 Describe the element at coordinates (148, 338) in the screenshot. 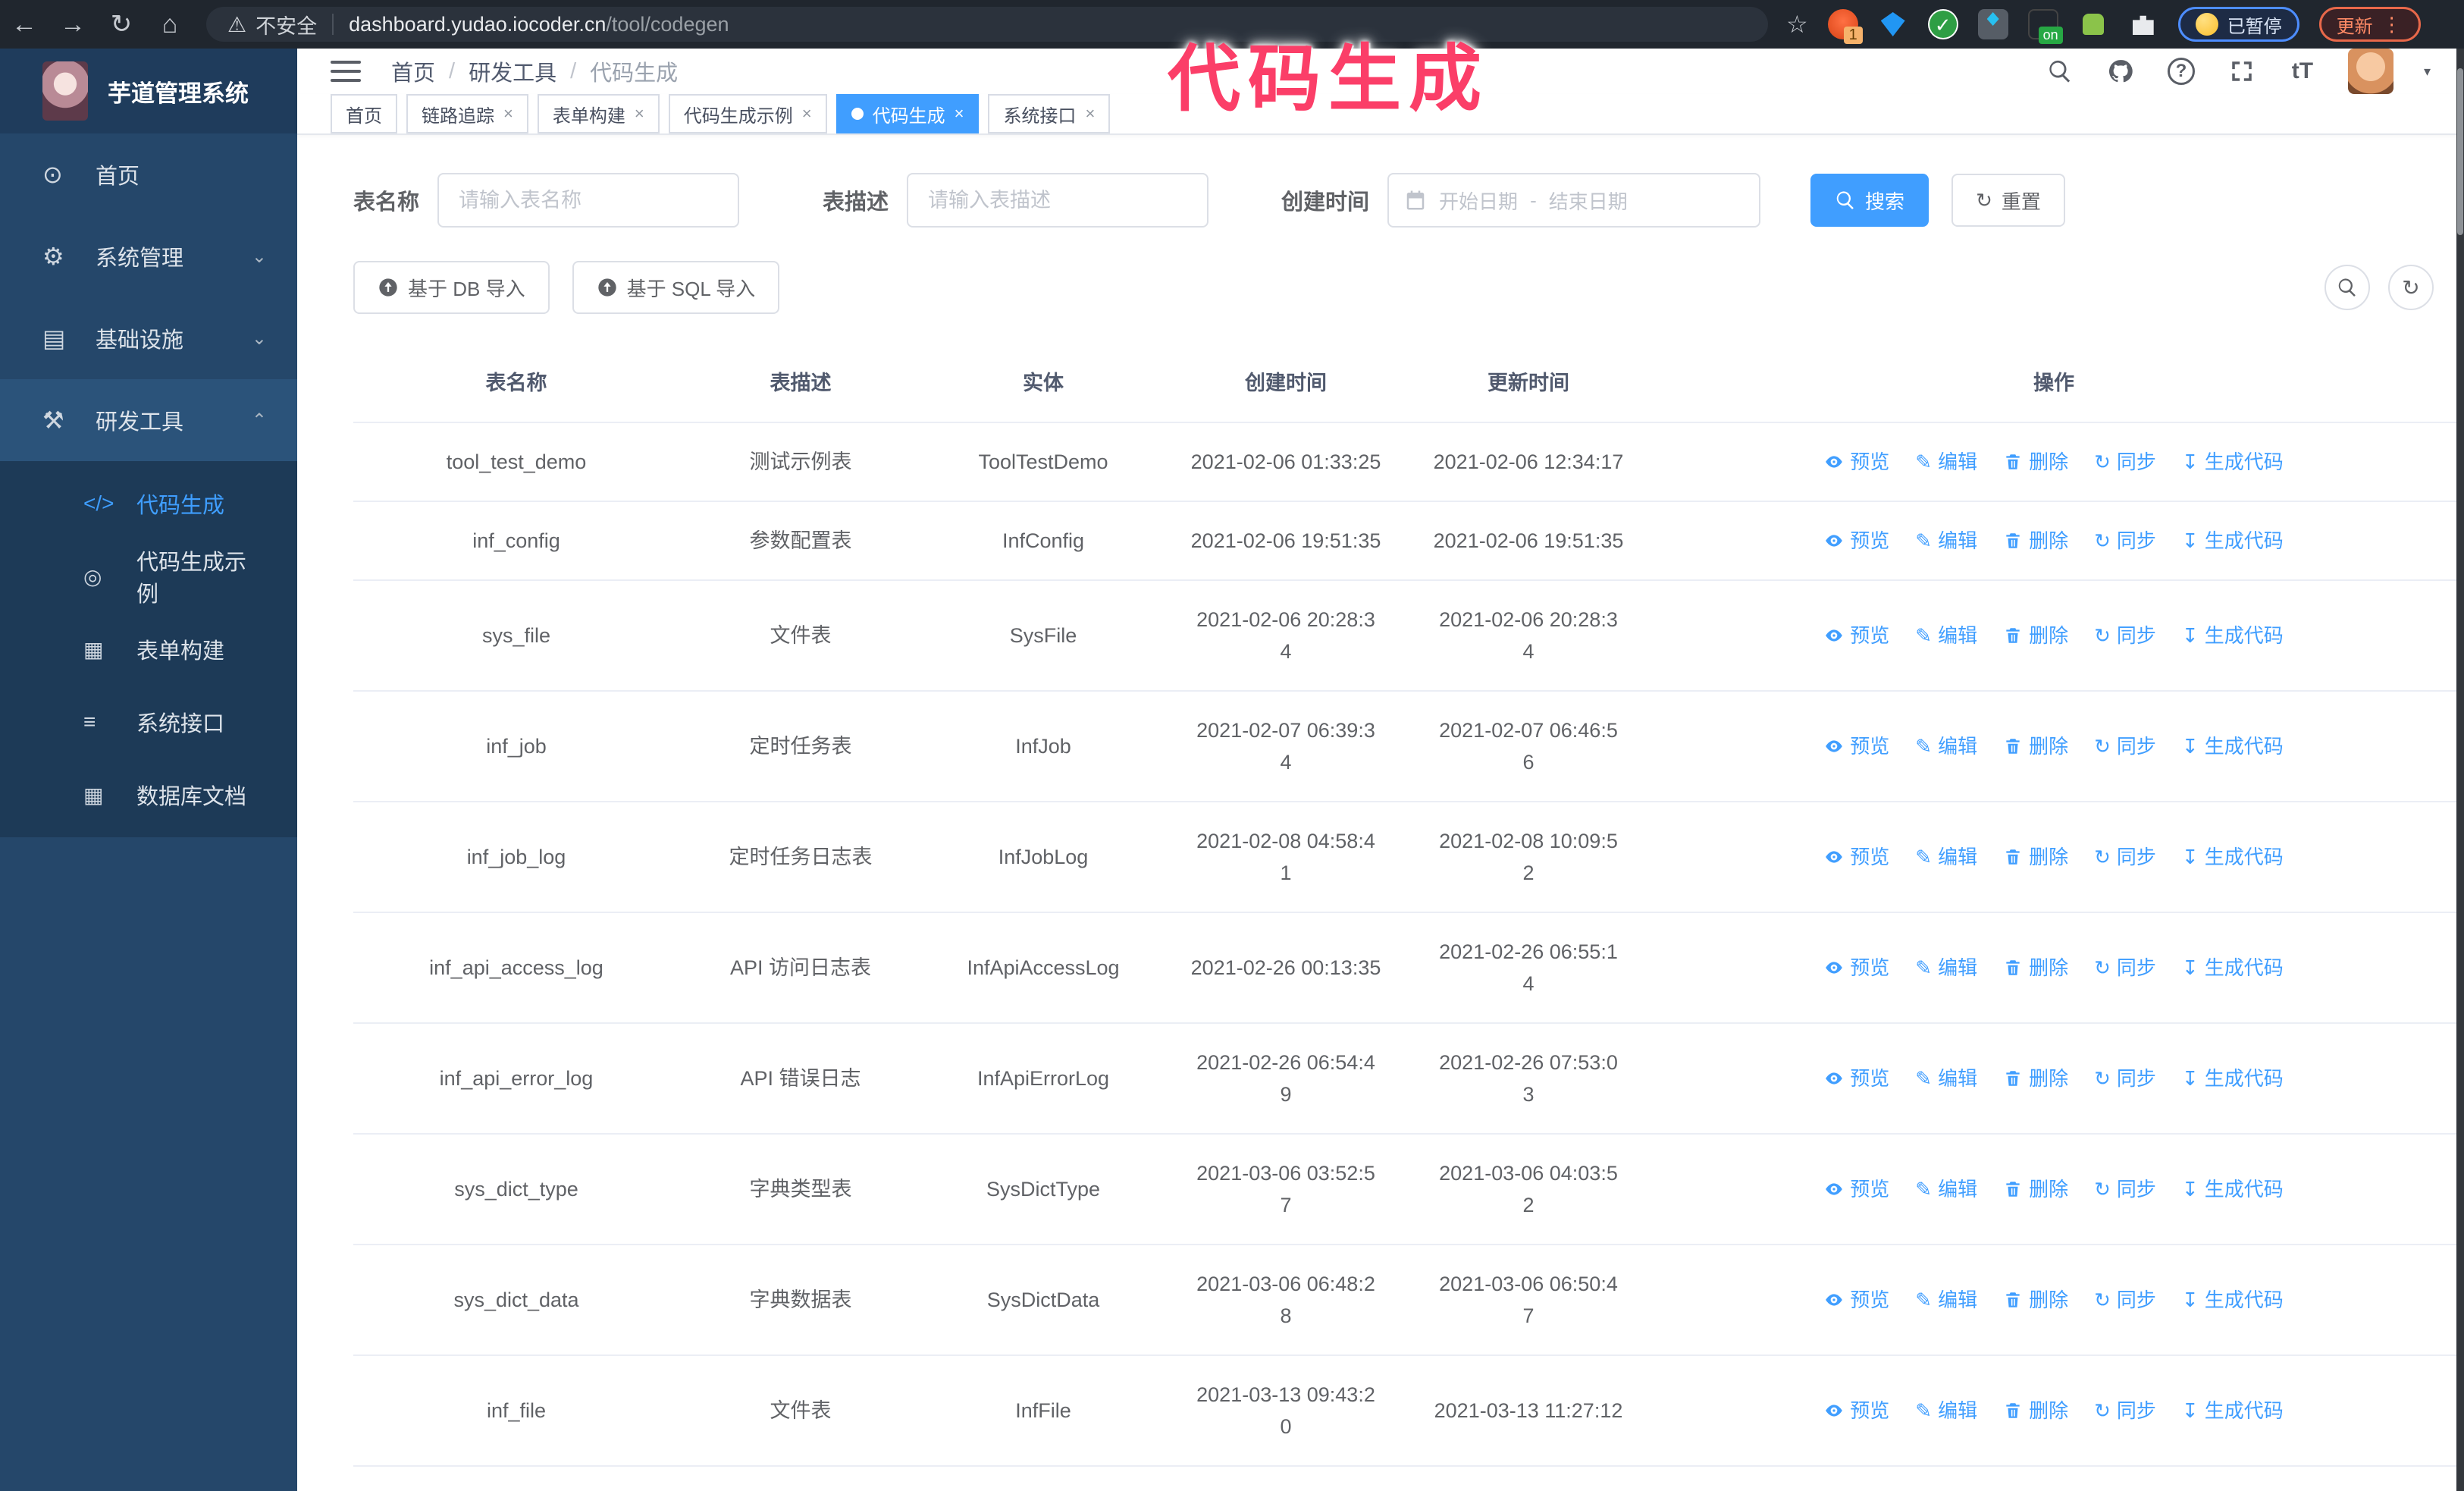

I see `sidebar-item-infra: ▤ 基础设施 ⌄` at that location.